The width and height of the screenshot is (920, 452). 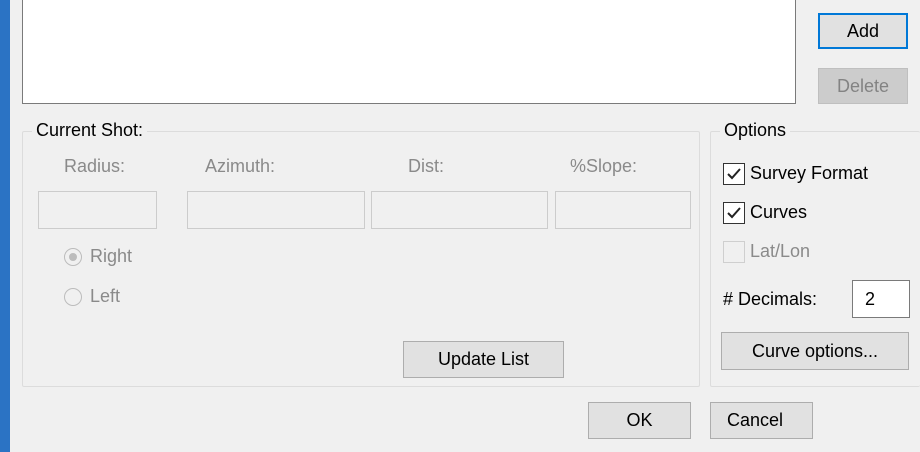 I want to click on left-radio, so click(x=73, y=297).